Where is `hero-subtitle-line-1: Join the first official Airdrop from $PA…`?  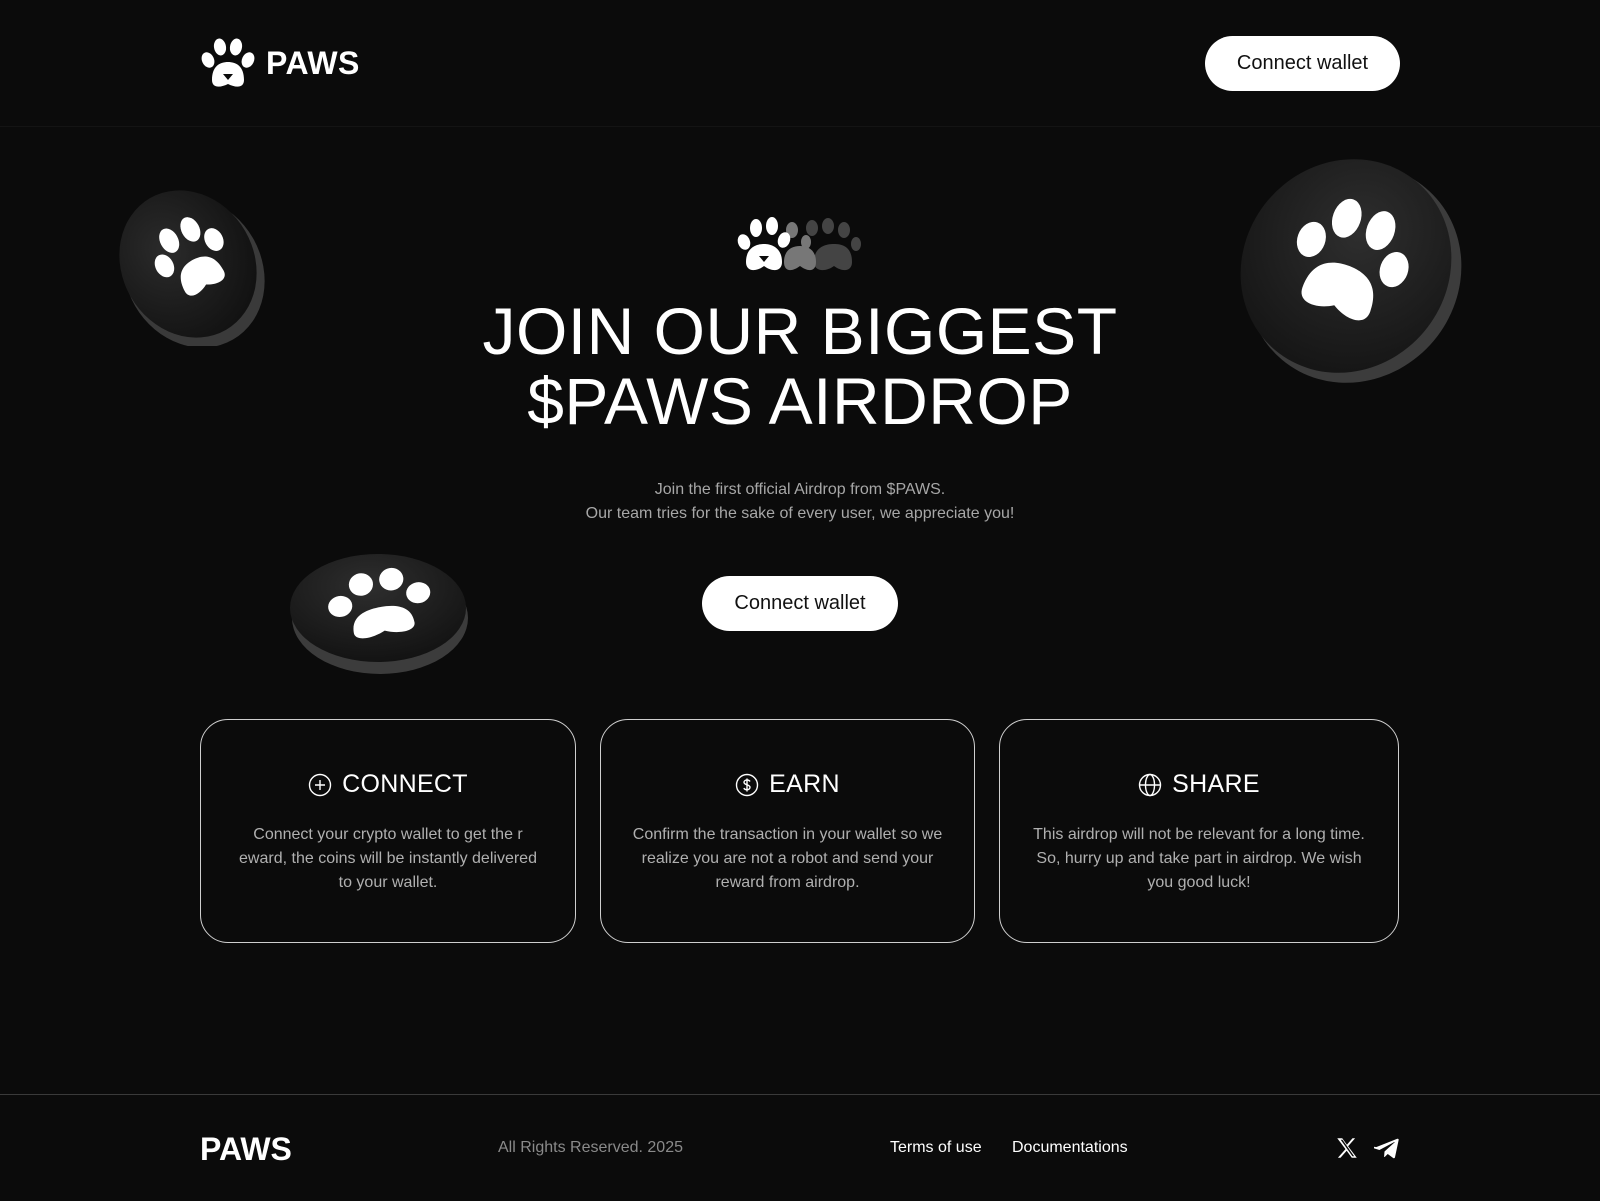 hero-subtitle-line-1: Join the first official Airdrop from $PA… is located at coordinates (800, 489).